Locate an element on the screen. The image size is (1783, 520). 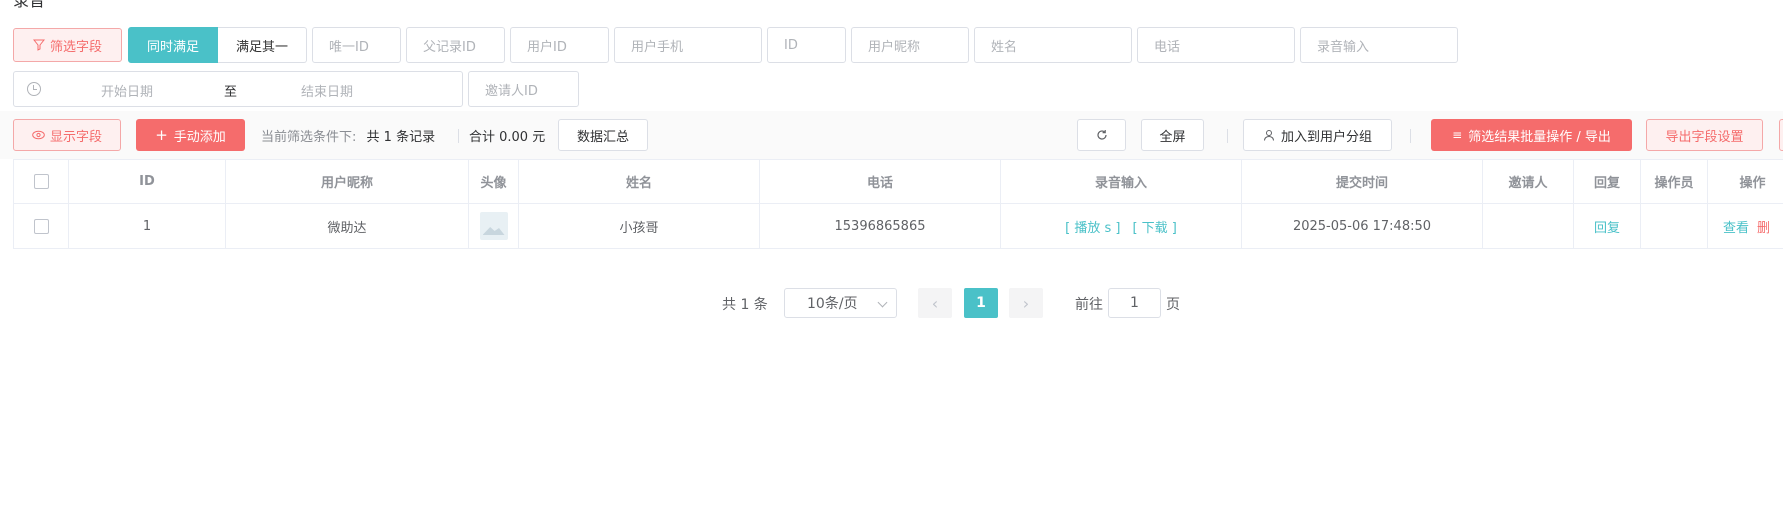
goto-page-input: 1 is located at coordinates (1134, 303).